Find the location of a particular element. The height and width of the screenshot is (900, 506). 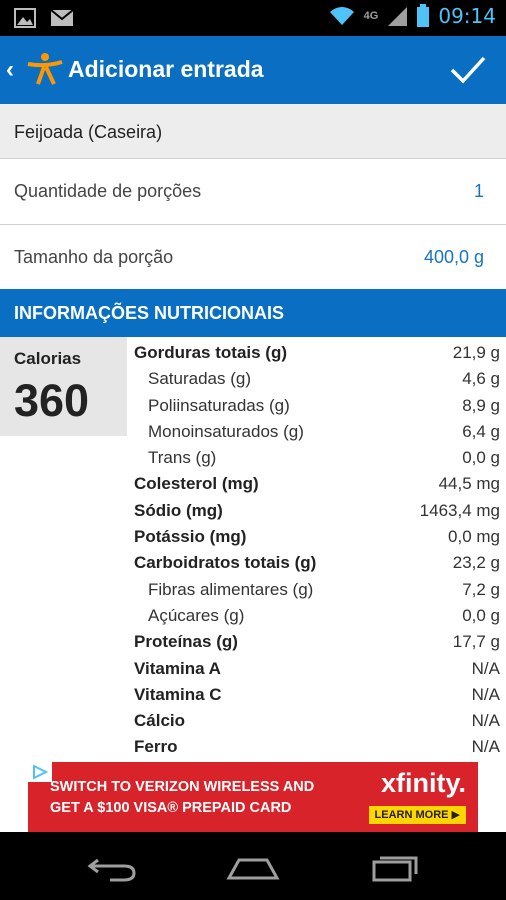

back-icon is located at coordinates (112, 868).